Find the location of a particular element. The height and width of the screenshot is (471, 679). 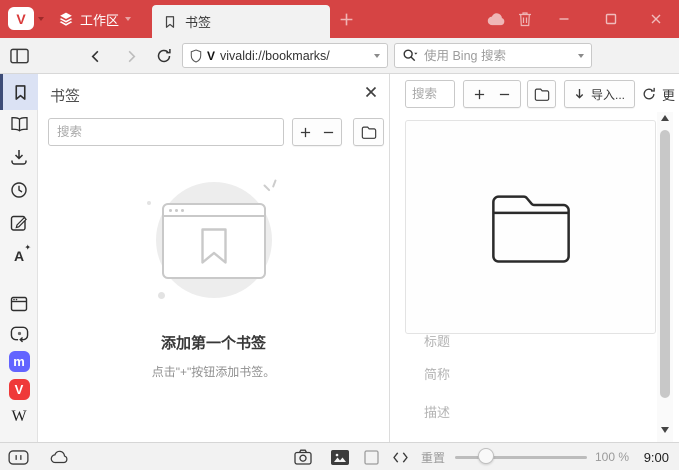

panel-add-remove-button is located at coordinates (317, 132).